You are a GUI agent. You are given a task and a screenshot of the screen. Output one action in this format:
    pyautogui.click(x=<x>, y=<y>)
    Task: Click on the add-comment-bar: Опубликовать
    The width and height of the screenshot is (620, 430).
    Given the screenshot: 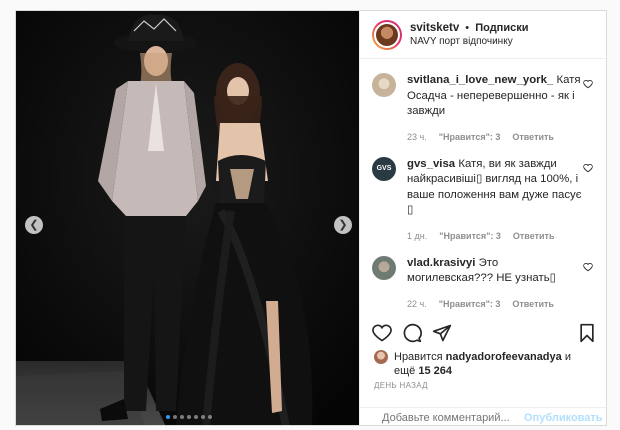 What is the action you would take?
    pyautogui.click(x=483, y=416)
    